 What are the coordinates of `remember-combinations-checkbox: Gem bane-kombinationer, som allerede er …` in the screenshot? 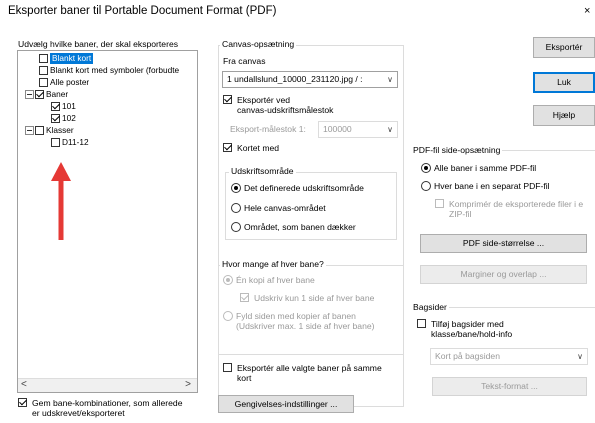 It's located at (100, 408).